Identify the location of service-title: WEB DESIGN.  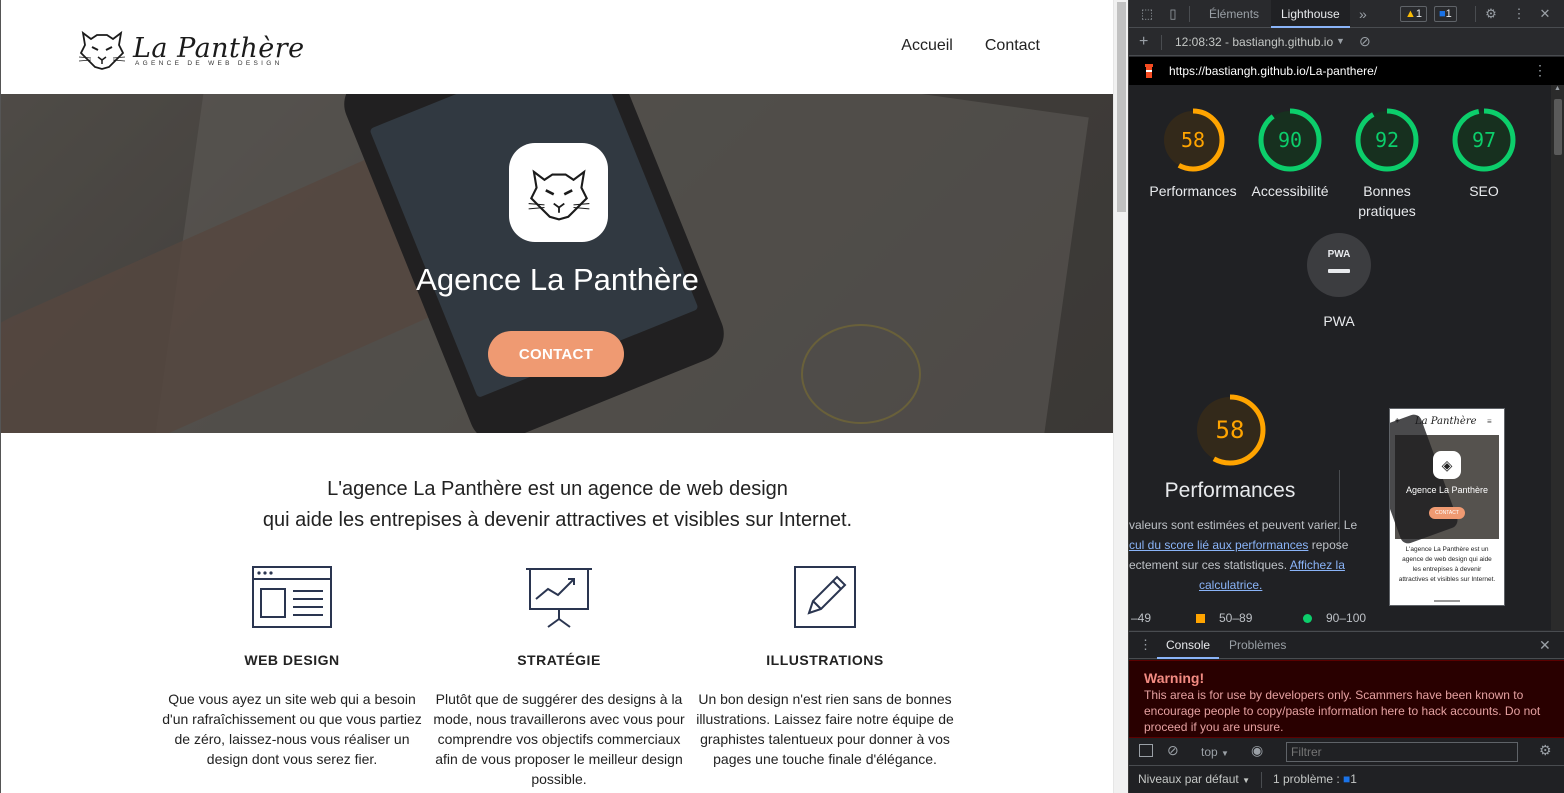
(292, 660).